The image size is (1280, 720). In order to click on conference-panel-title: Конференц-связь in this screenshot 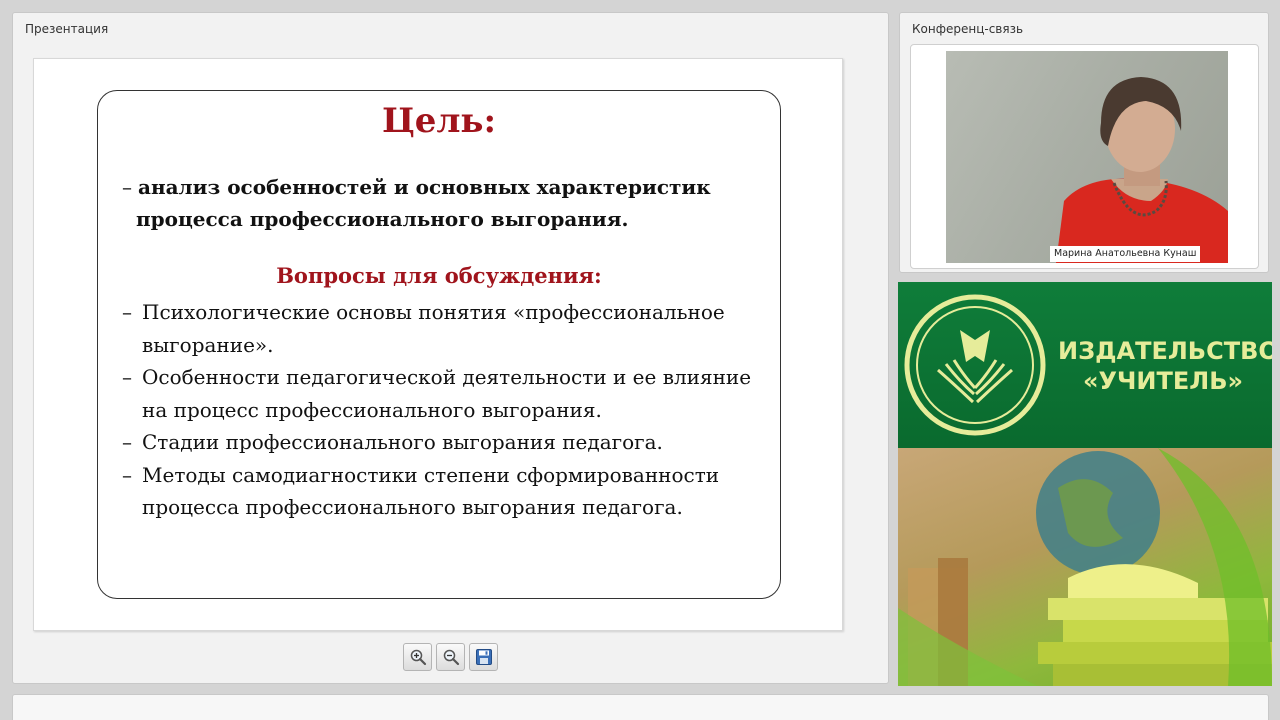, I will do `click(968, 29)`.